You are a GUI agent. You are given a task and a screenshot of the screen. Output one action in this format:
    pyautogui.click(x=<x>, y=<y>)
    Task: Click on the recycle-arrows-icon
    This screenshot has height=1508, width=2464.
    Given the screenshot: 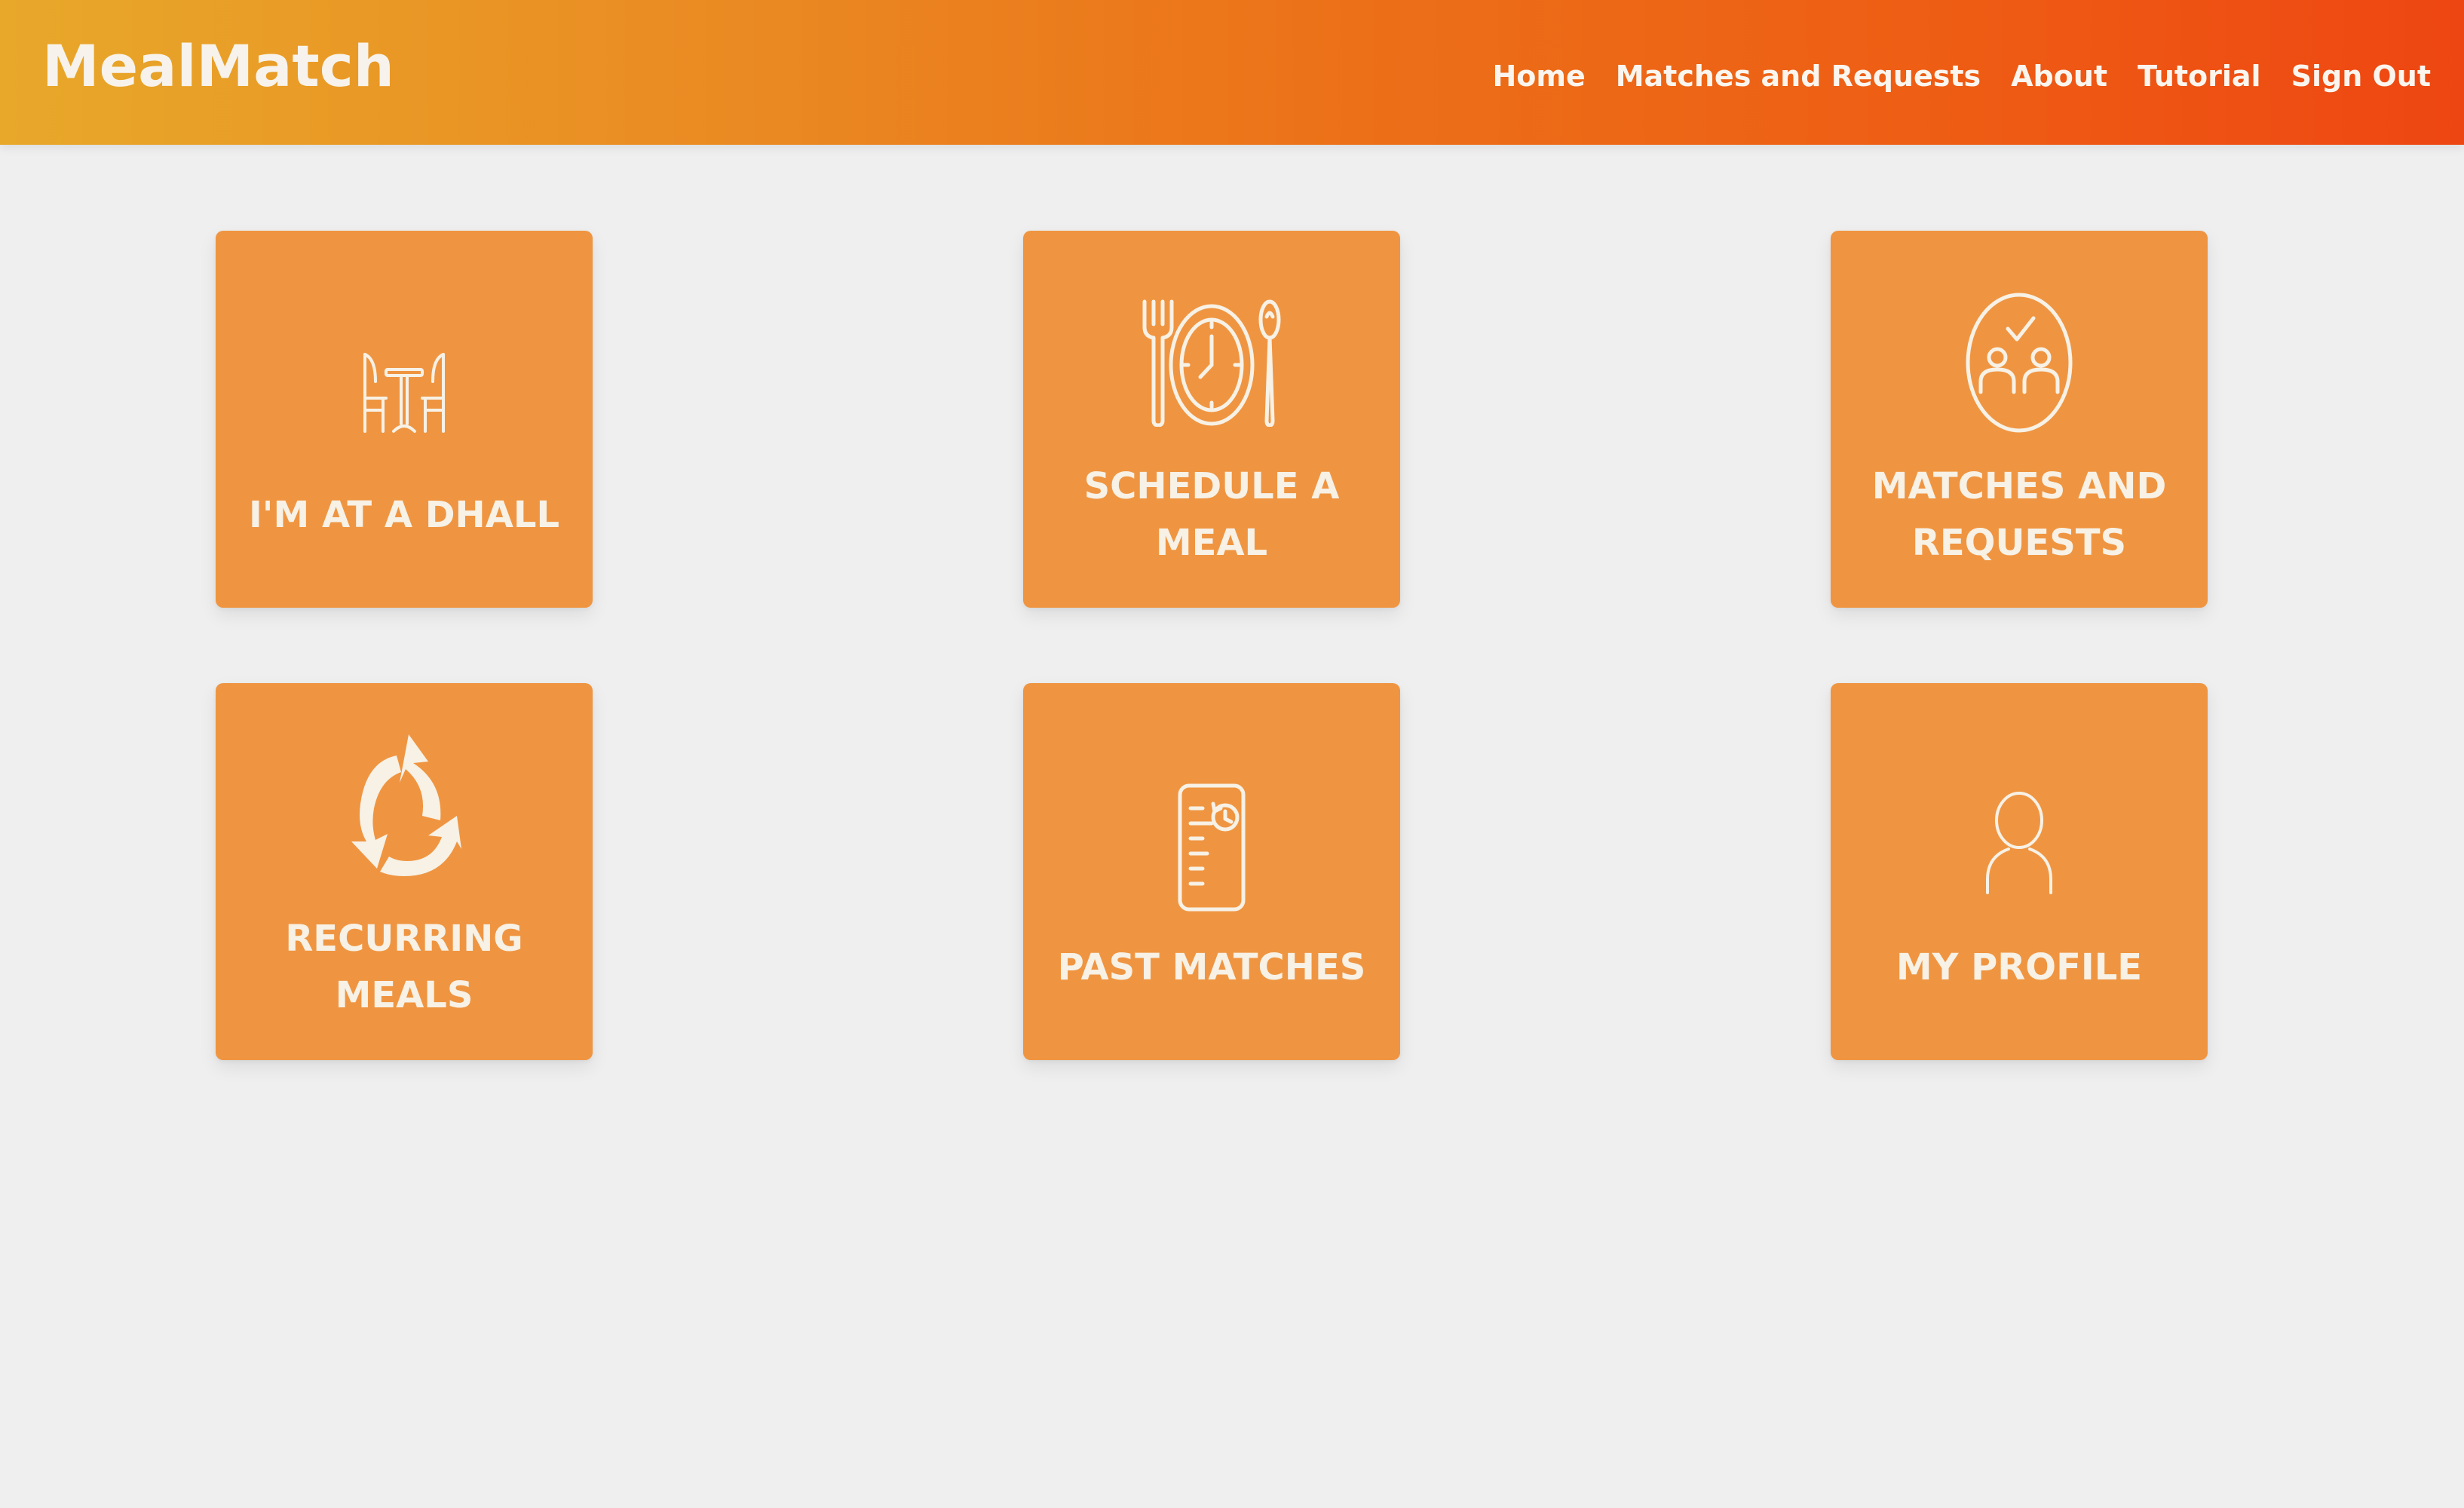 What is the action you would take?
    pyautogui.click(x=404, y=807)
    